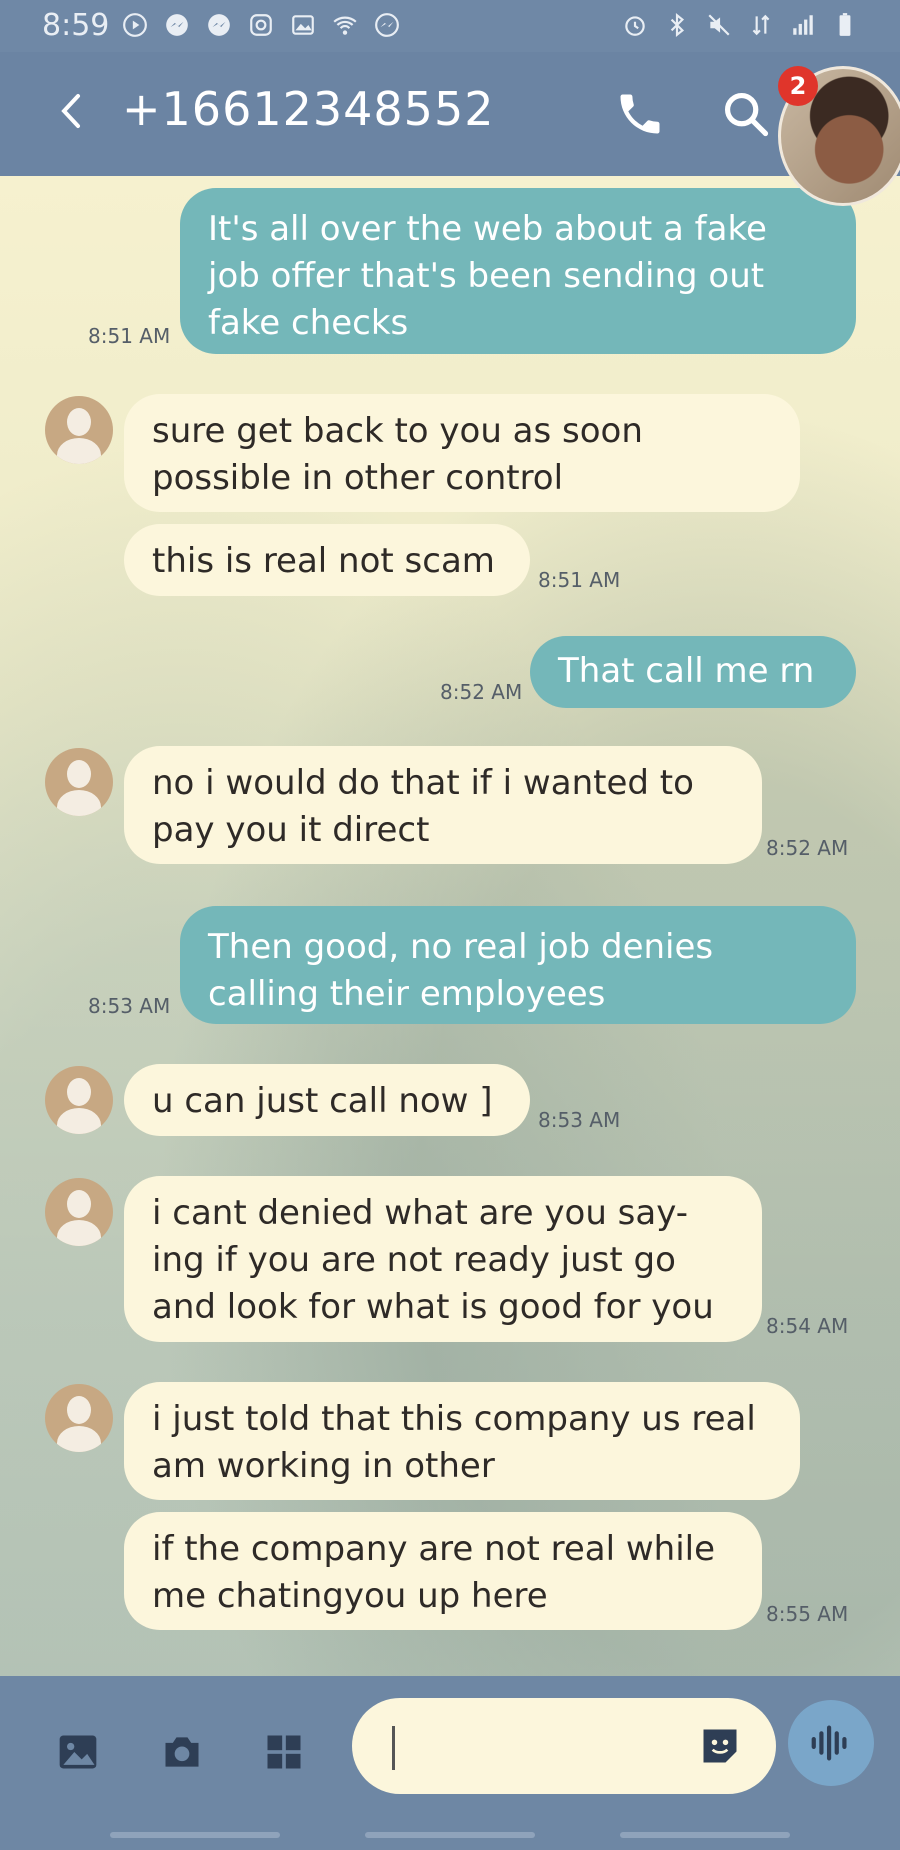 This screenshot has width=900, height=1850. Describe the element at coordinates (845, 25) in the screenshot. I see `battery-icon` at that location.